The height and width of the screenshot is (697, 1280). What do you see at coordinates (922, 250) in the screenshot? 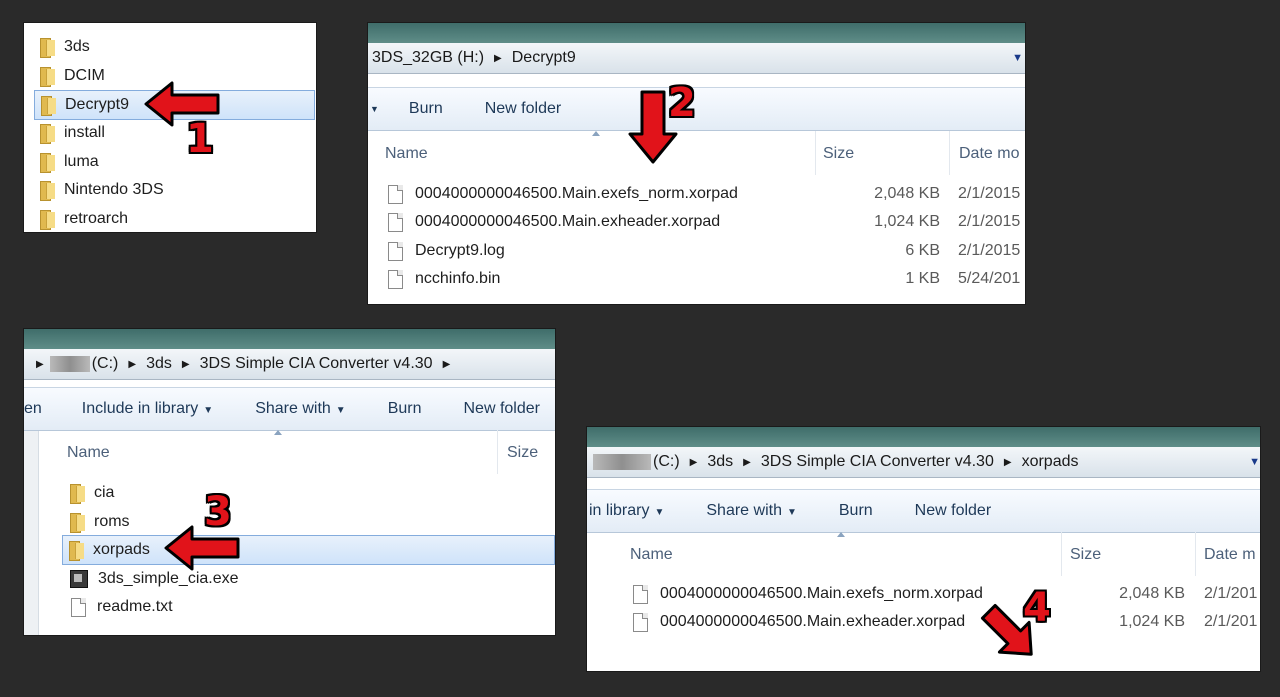
I see `file-size: 6 KB` at bounding box center [922, 250].